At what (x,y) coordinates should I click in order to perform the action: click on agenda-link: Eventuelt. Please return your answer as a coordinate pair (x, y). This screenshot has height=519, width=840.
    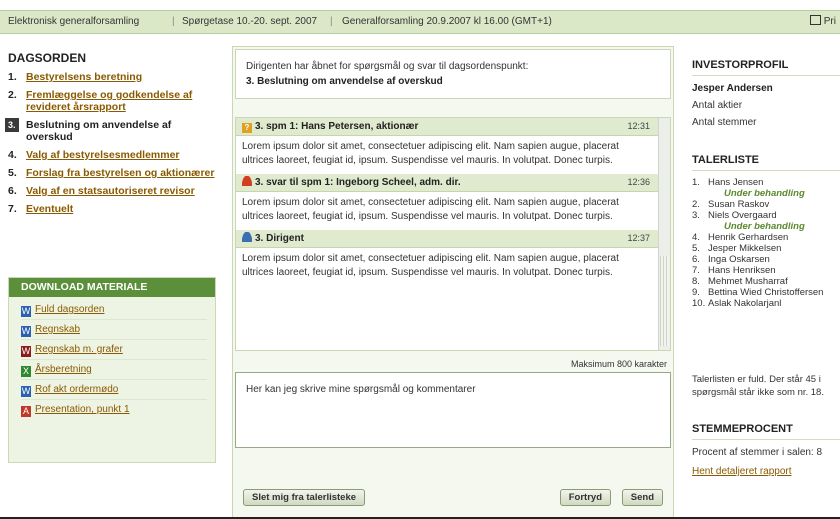
    Looking at the image, I should click on (49, 209).